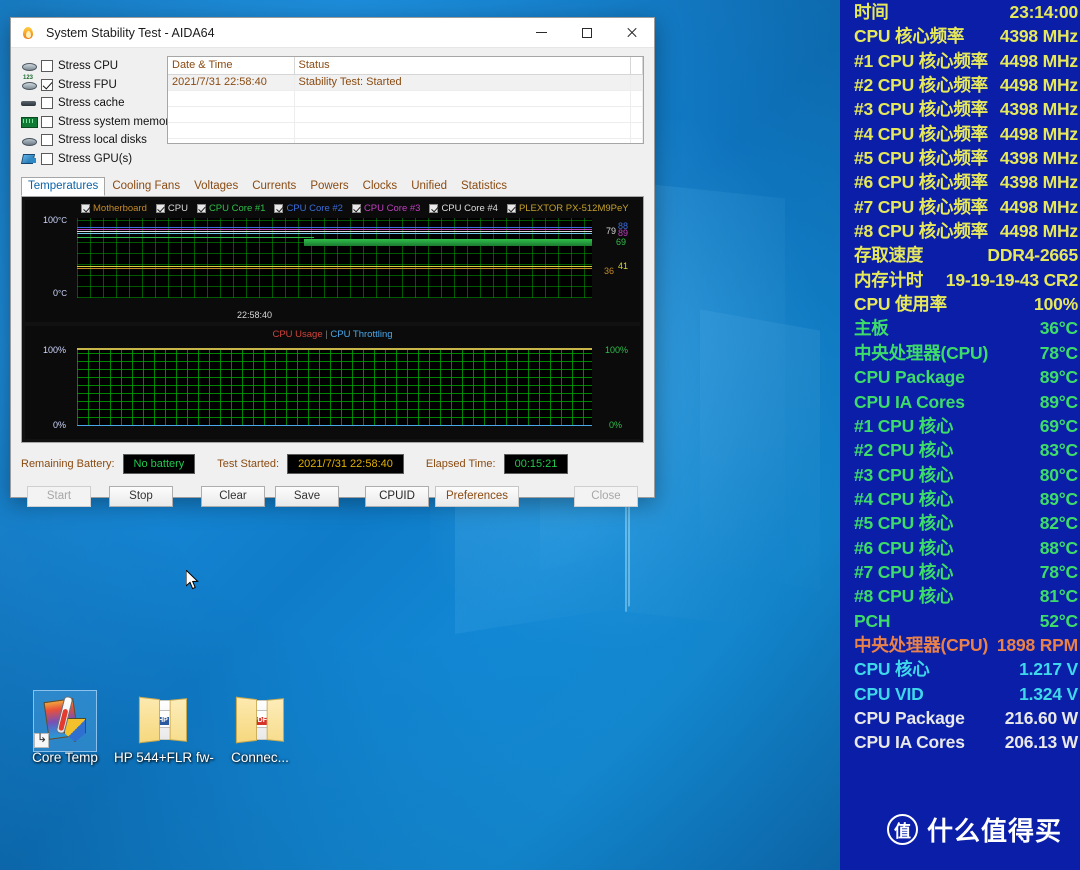 Image resolution: width=1080 pixels, height=870 pixels. What do you see at coordinates (102, 140) in the screenshot?
I see `stress-option-label: Stress local disks` at bounding box center [102, 140].